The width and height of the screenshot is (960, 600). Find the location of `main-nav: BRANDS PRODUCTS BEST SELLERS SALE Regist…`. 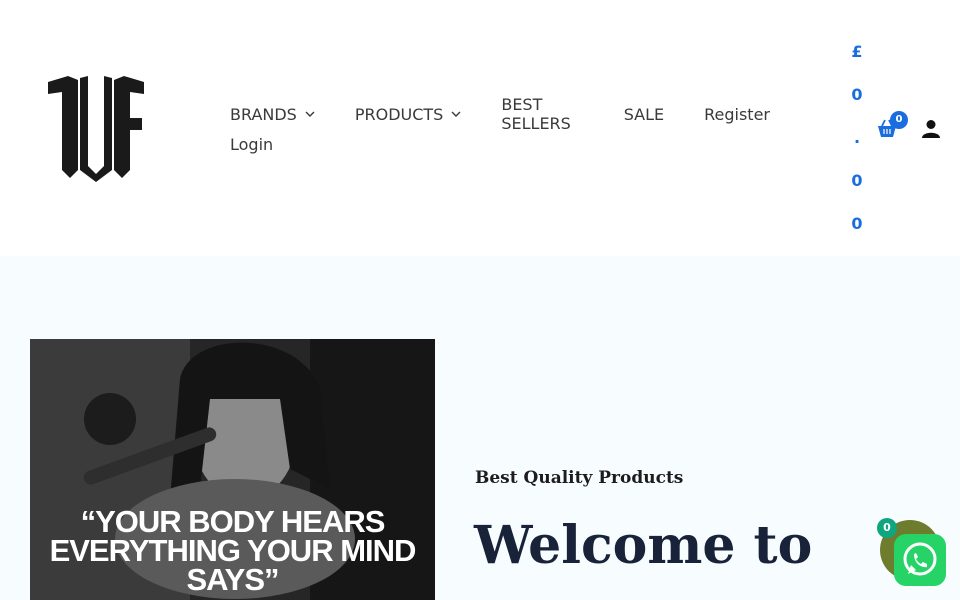

main-nav: BRANDS PRODUCTS BEST SELLERS SALE Regist… is located at coordinates (520, 126).